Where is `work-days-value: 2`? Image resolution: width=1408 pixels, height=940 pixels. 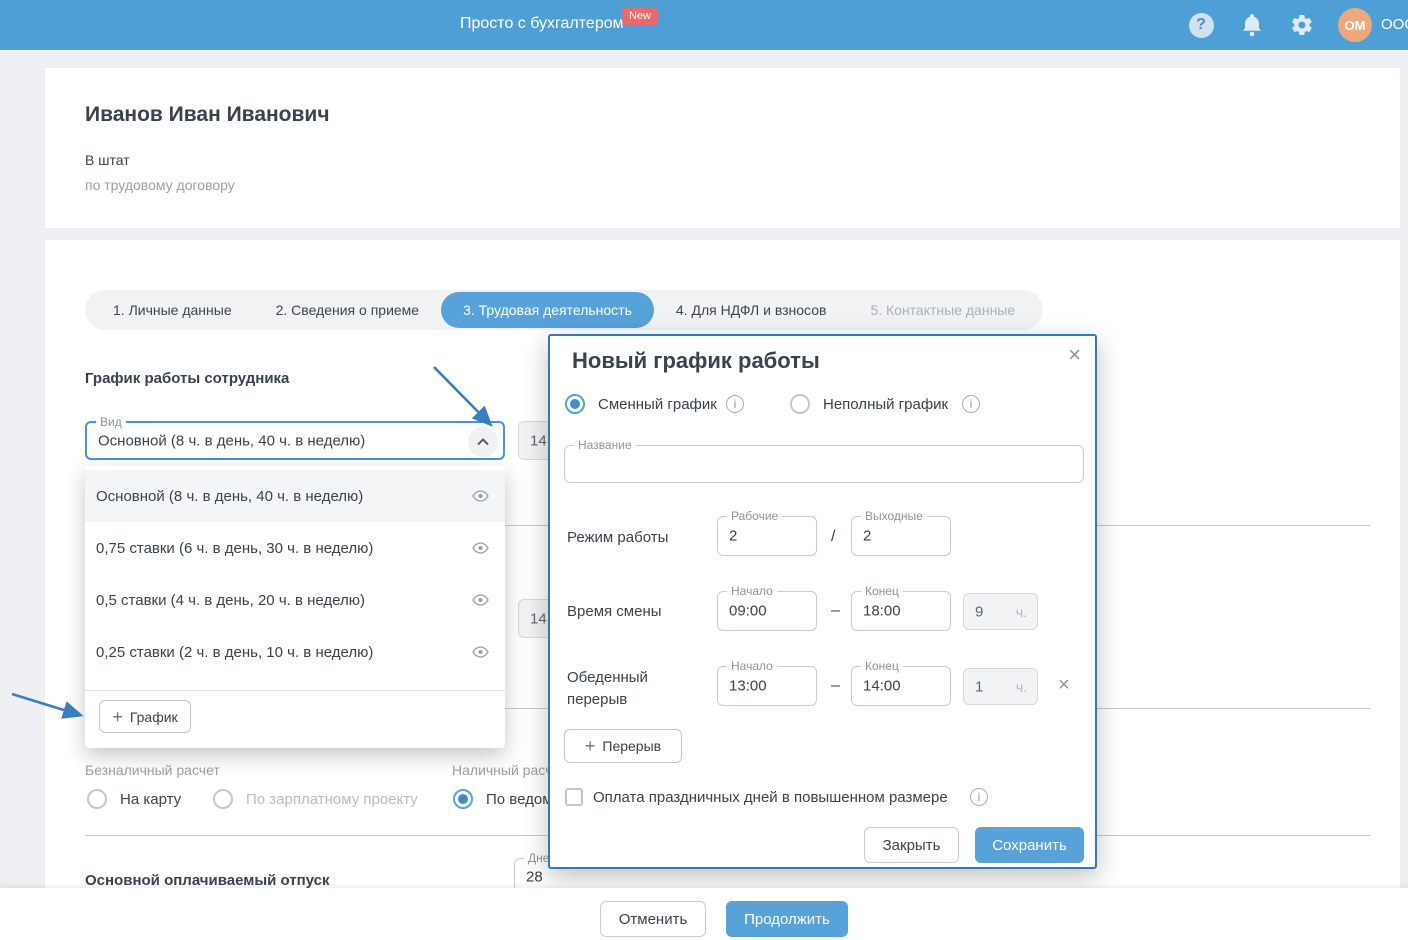
work-days-value: 2 is located at coordinates (733, 536).